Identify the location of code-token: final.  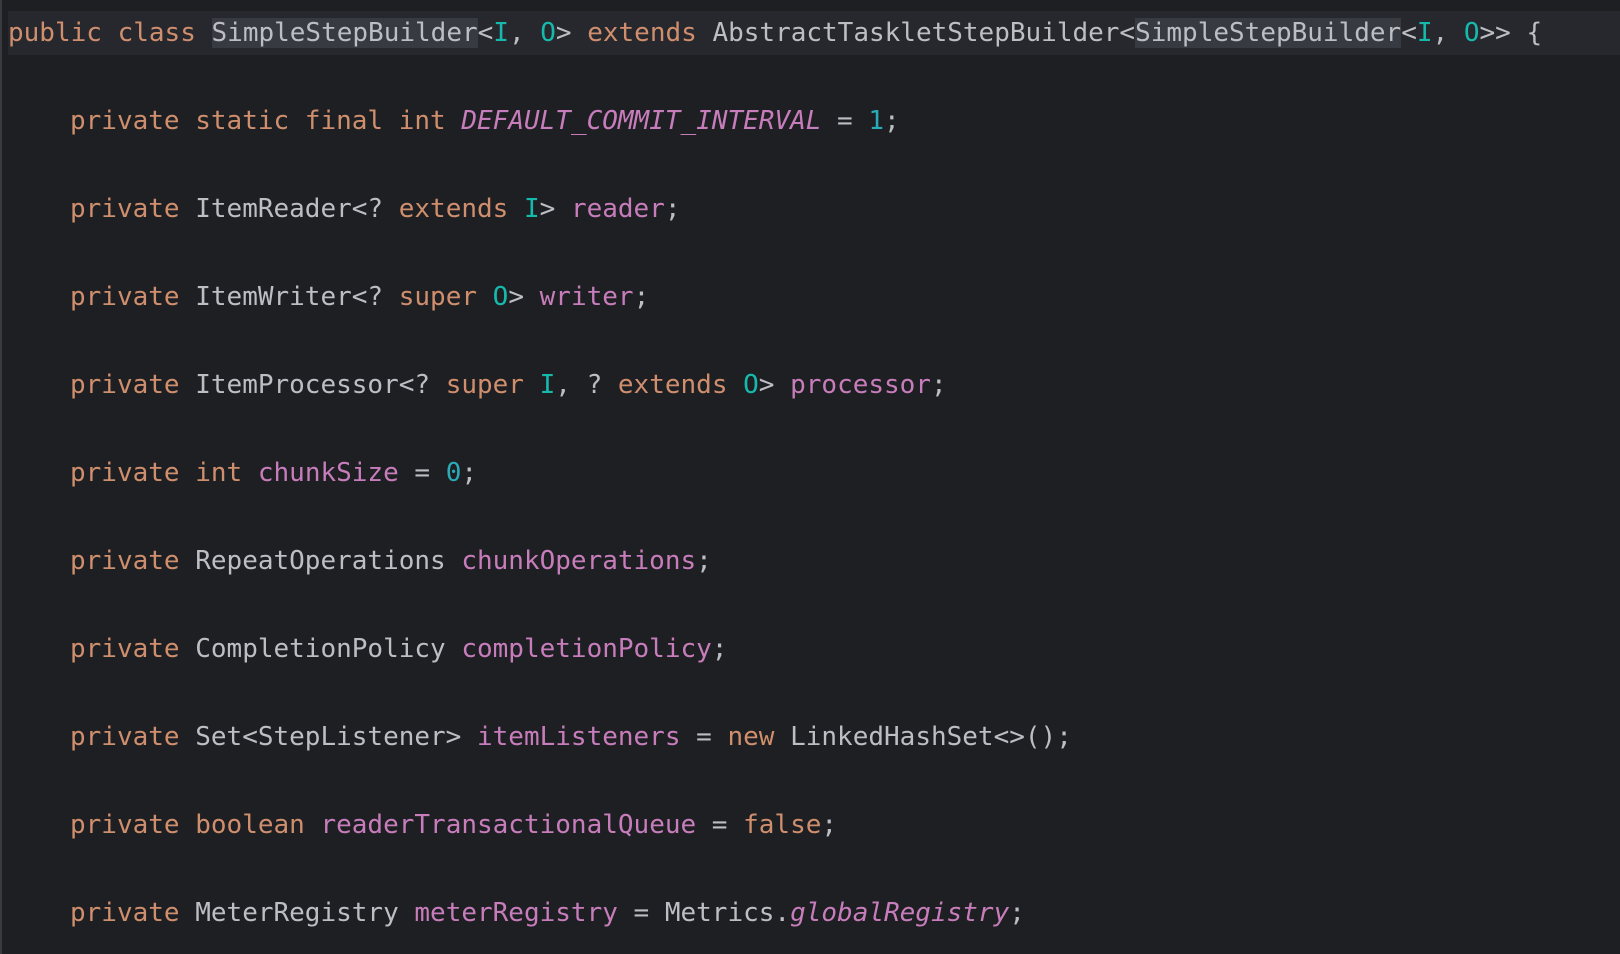
(344, 121).